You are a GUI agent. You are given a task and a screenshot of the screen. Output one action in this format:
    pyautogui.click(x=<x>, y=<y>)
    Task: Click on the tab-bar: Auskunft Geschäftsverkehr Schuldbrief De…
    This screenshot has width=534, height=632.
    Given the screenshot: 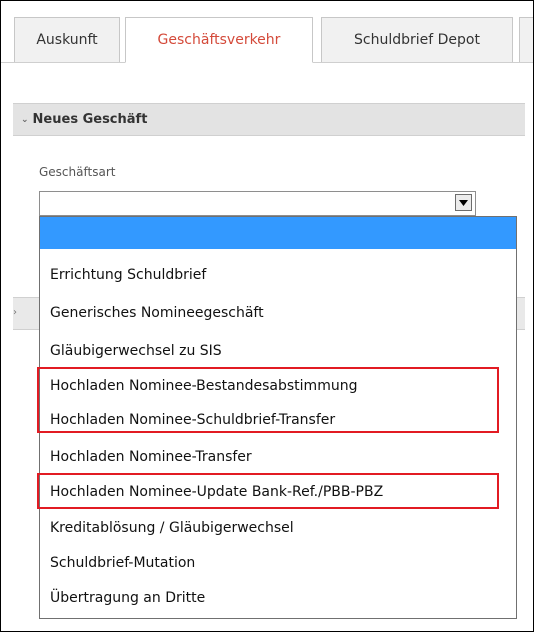 What is the action you would take?
    pyautogui.click(x=267, y=32)
    